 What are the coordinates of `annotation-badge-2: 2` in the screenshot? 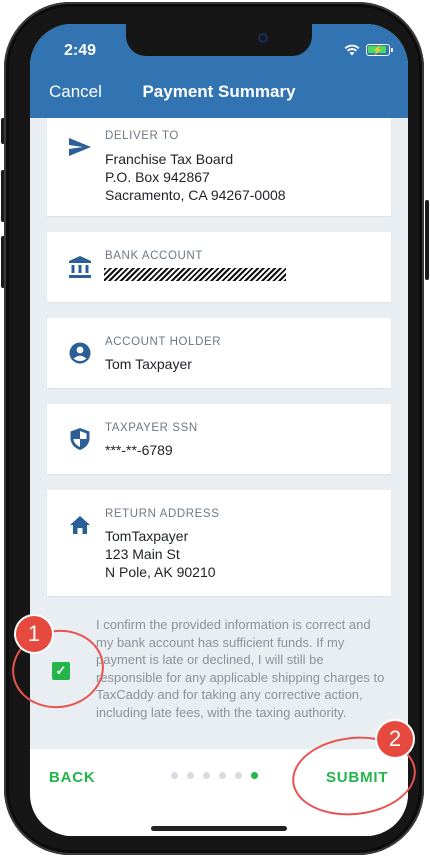 It's located at (395, 739).